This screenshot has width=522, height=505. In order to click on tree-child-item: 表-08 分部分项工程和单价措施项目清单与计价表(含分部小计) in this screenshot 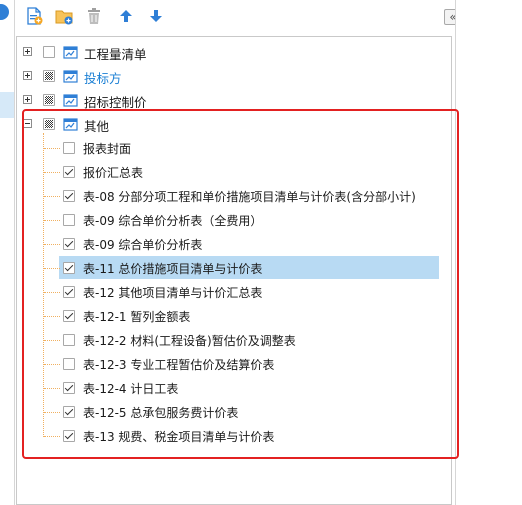, I will do `click(234, 196)`.